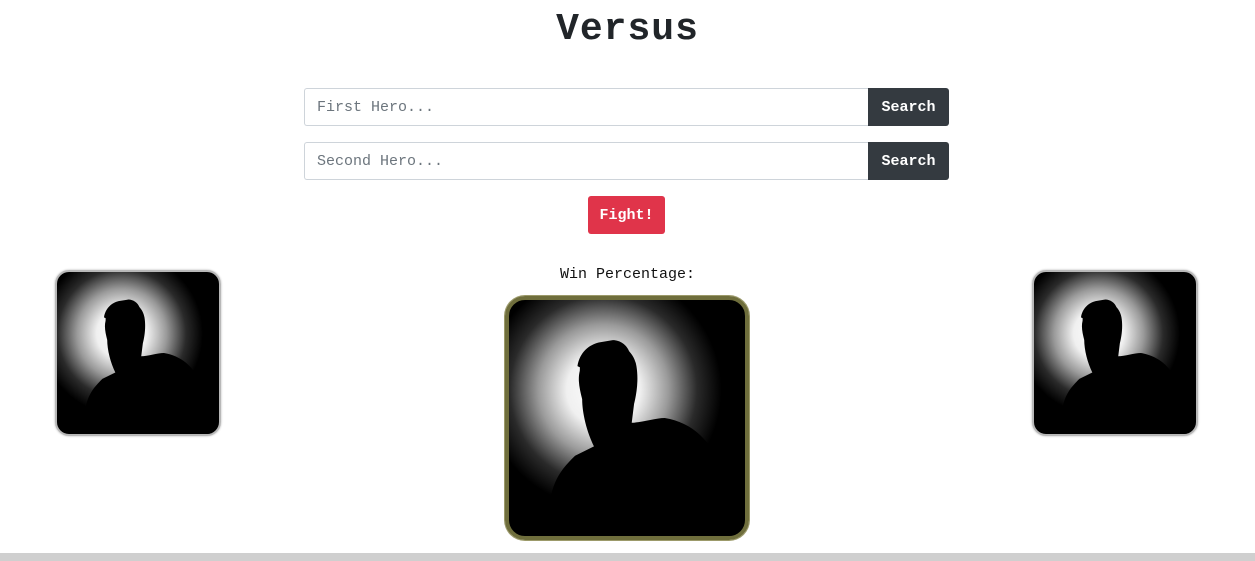 The height and width of the screenshot is (561, 1255). I want to click on first-hero-avatar, so click(138, 353).